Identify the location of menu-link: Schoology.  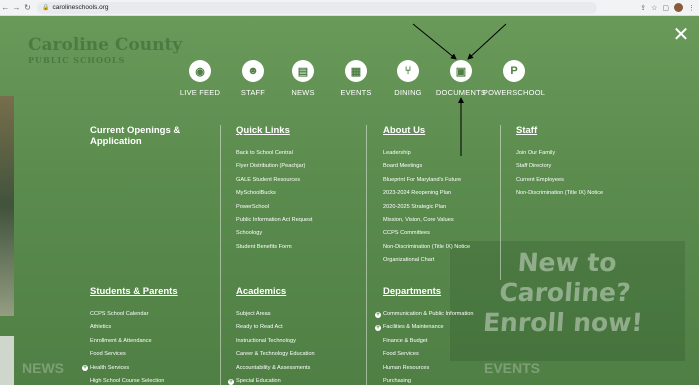
(298, 233).